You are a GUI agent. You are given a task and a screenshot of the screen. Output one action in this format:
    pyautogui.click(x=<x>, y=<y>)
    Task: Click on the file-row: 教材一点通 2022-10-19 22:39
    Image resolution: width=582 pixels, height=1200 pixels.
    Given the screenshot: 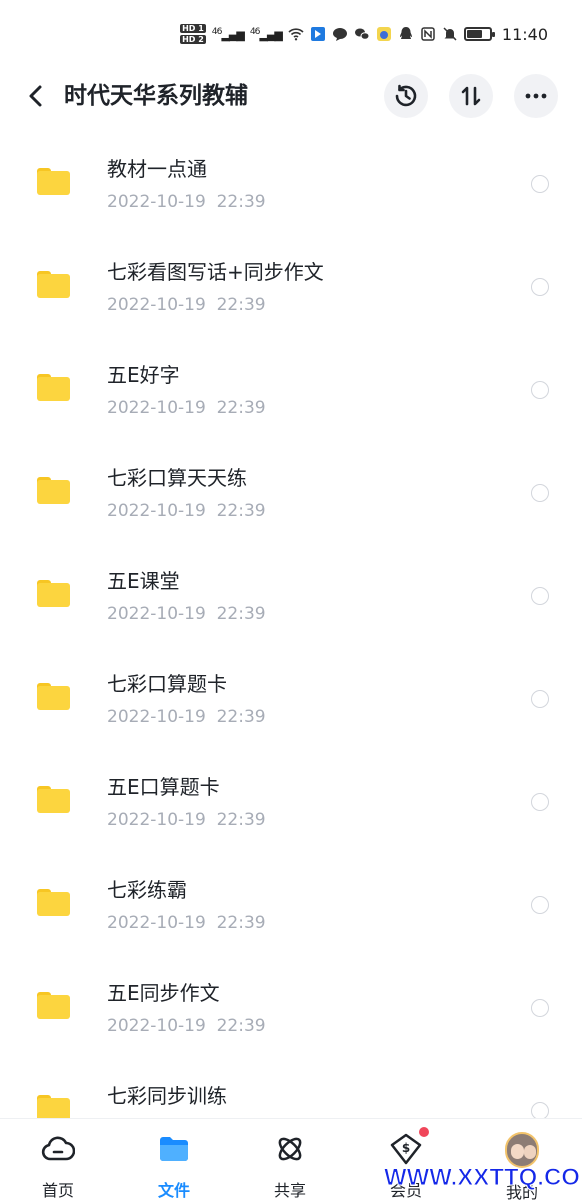 What is the action you would take?
    pyautogui.click(x=291, y=179)
    